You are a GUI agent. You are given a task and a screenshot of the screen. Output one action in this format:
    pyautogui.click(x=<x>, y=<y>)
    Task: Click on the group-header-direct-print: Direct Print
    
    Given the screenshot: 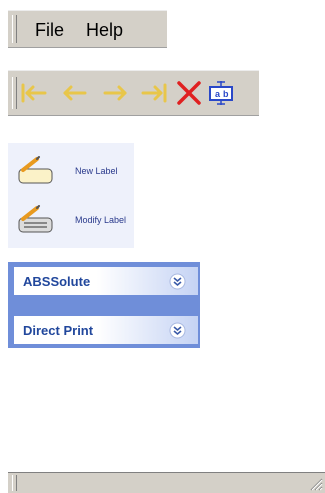 What is the action you would take?
    pyautogui.click(x=106, y=330)
    